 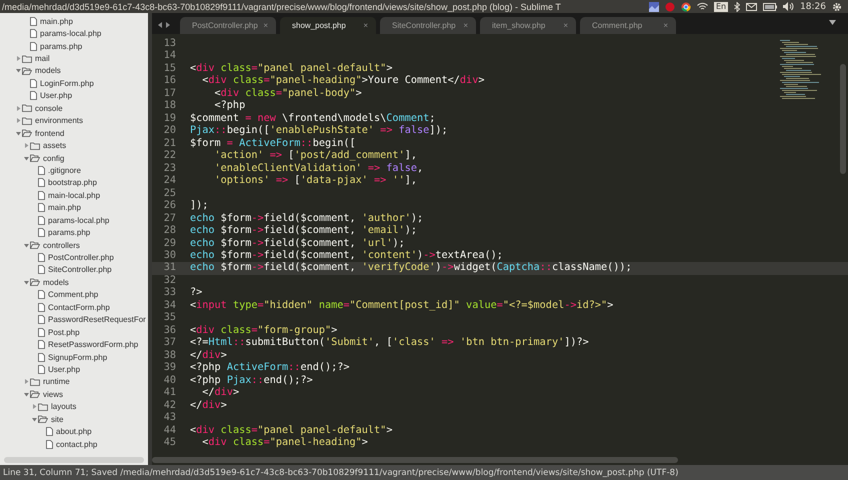 What do you see at coordinates (54, 145) in the screenshot?
I see `folder-name: assets` at bounding box center [54, 145].